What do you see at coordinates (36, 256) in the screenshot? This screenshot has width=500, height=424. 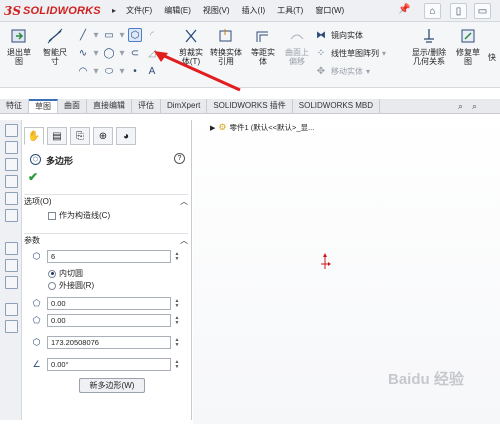 I see `sides-icon: ⬡` at bounding box center [36, 256].